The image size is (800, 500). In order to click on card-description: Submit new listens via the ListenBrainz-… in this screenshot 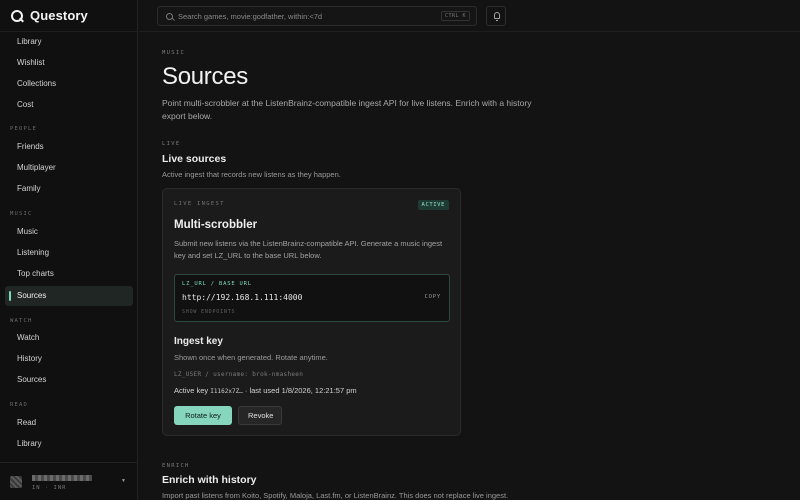, I will do `click(308, 249)`.